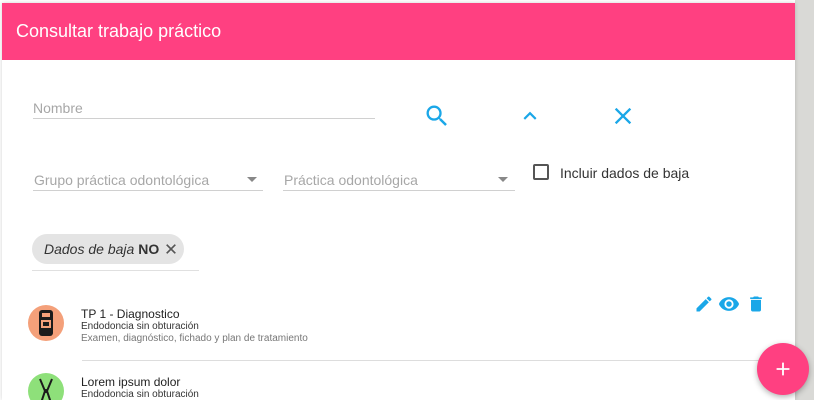 This screenshot has width=814, height=400. I want to click on collapse-filters-button, so click(530, 116).